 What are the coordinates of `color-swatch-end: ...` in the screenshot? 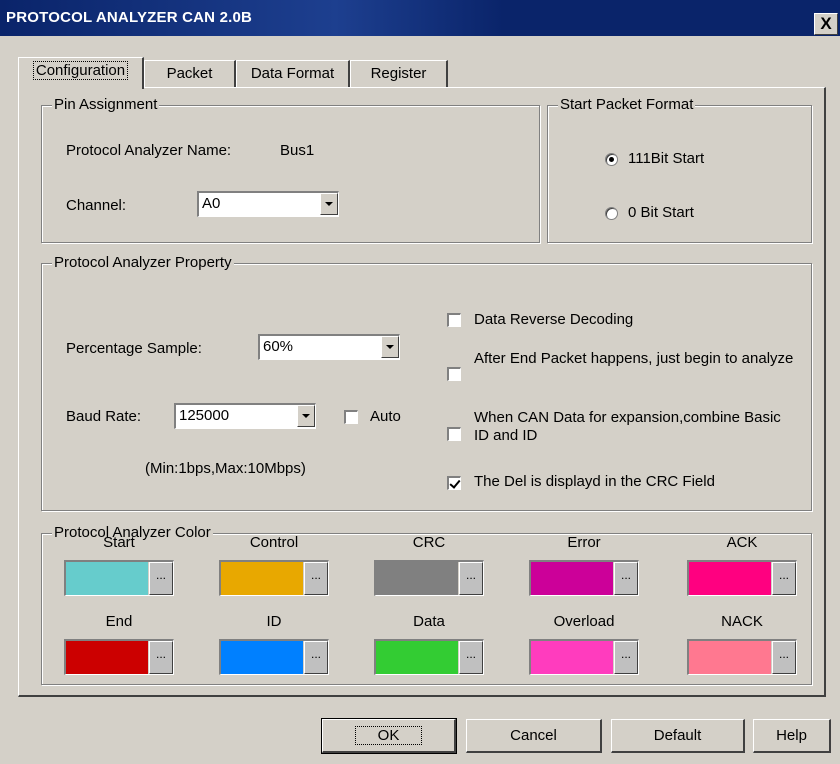 It's located at (119, 657).